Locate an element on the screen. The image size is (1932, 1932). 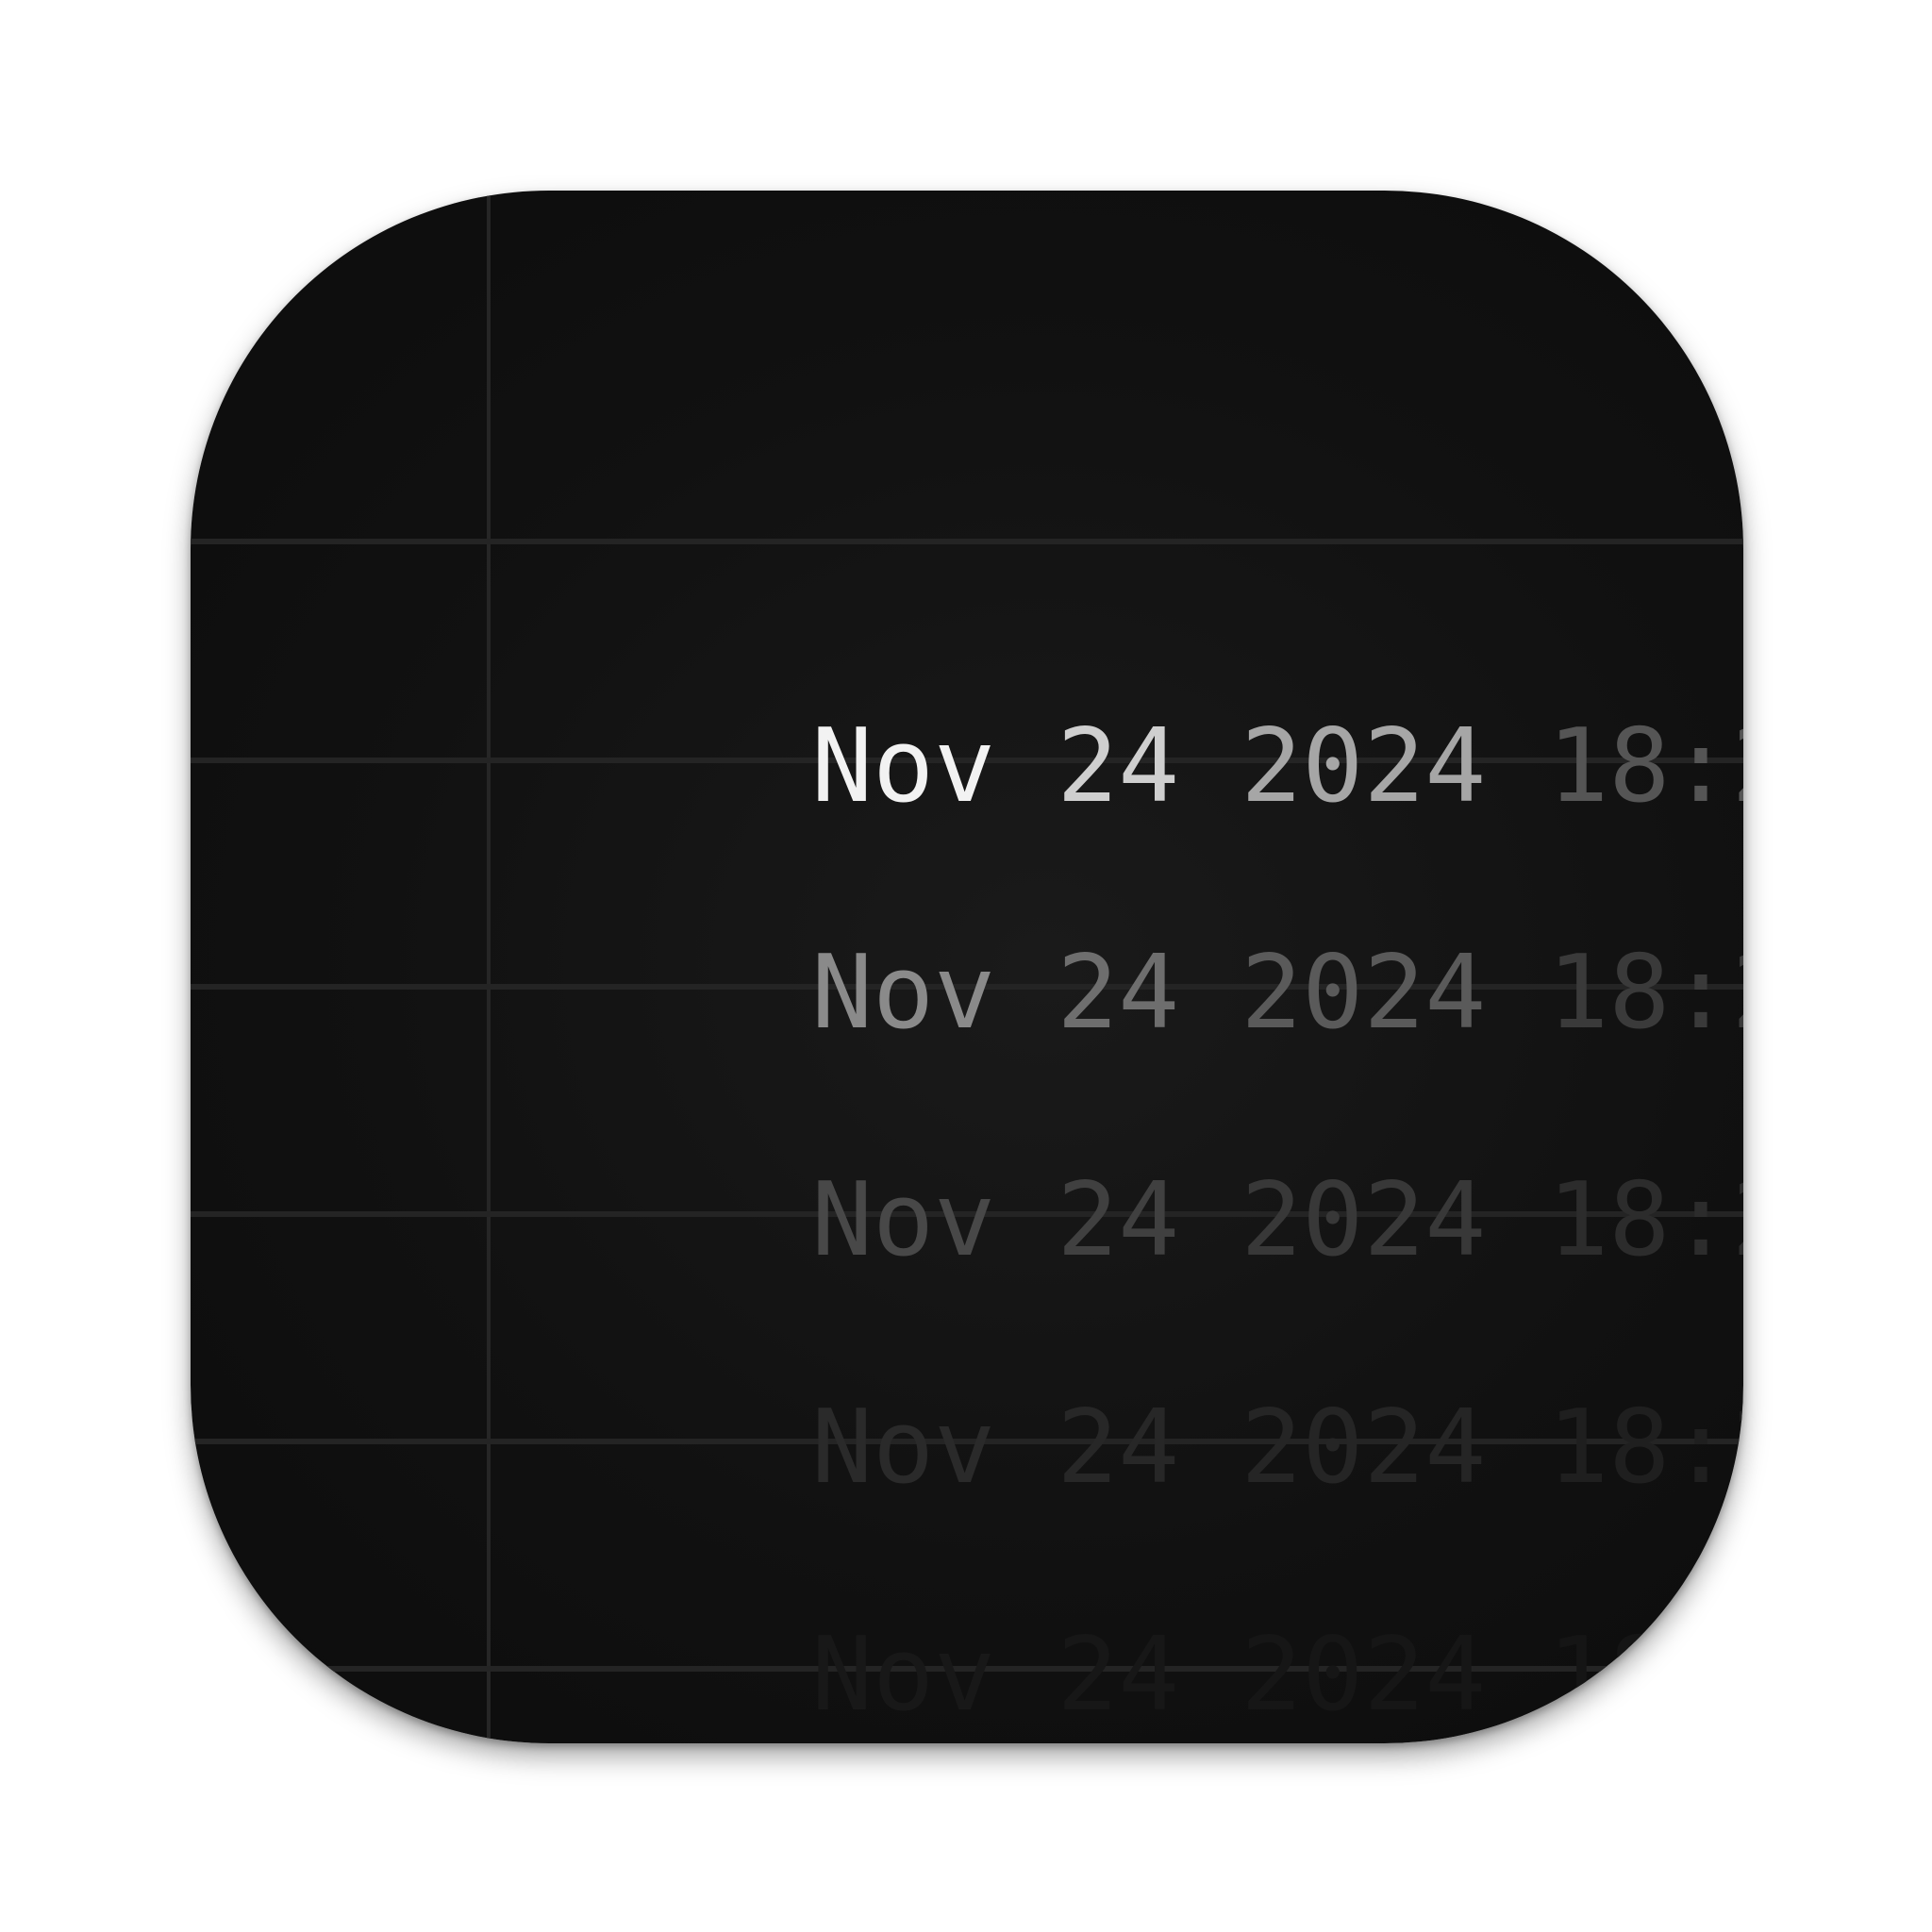
time: 18:29:20 is located at coordinates (1645, 767).